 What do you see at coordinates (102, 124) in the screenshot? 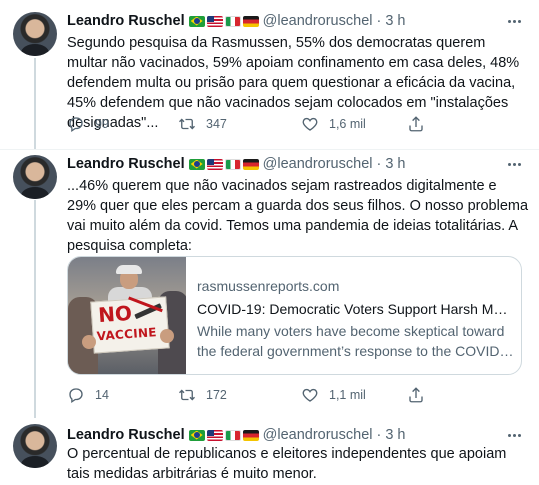
I see `reply-count: 99` at bounding box center [102, 124].